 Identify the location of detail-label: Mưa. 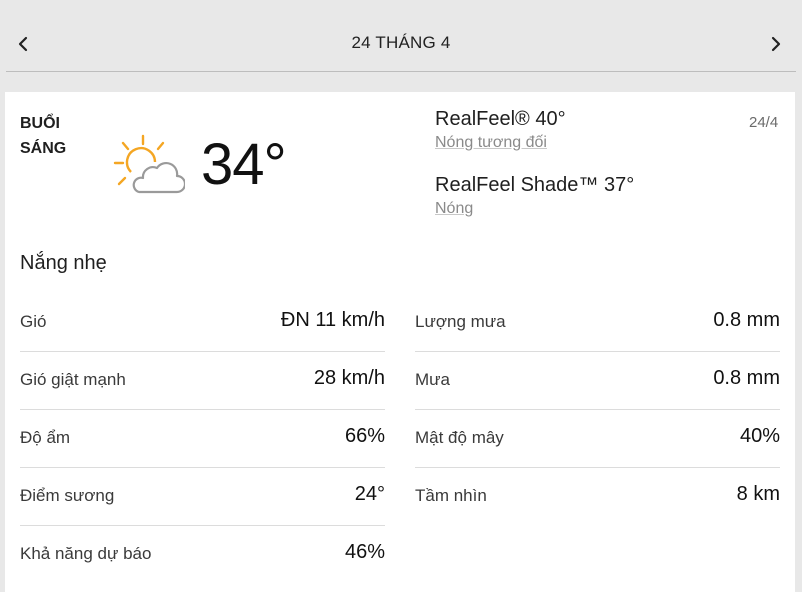
(432, 379).